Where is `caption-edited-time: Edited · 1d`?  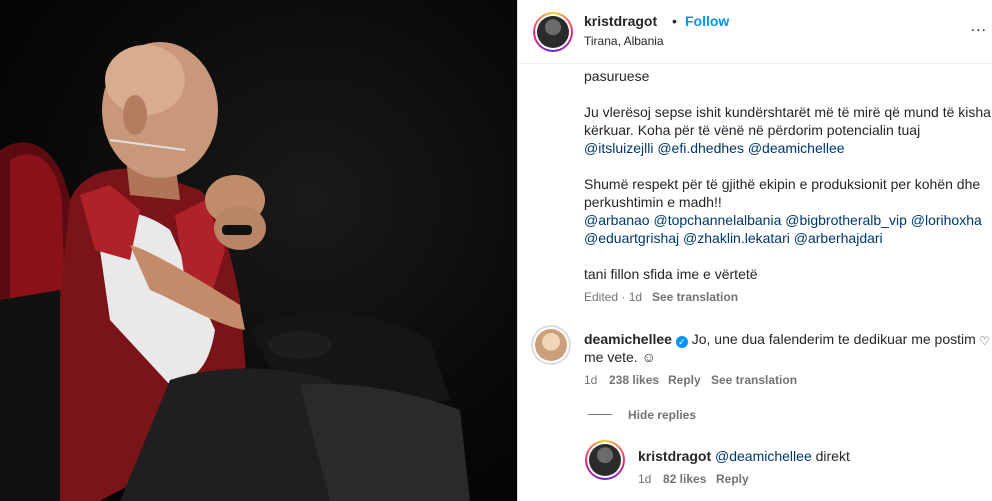 caption-edited-time: Edited · 1d is located at coordinates (613, 297).